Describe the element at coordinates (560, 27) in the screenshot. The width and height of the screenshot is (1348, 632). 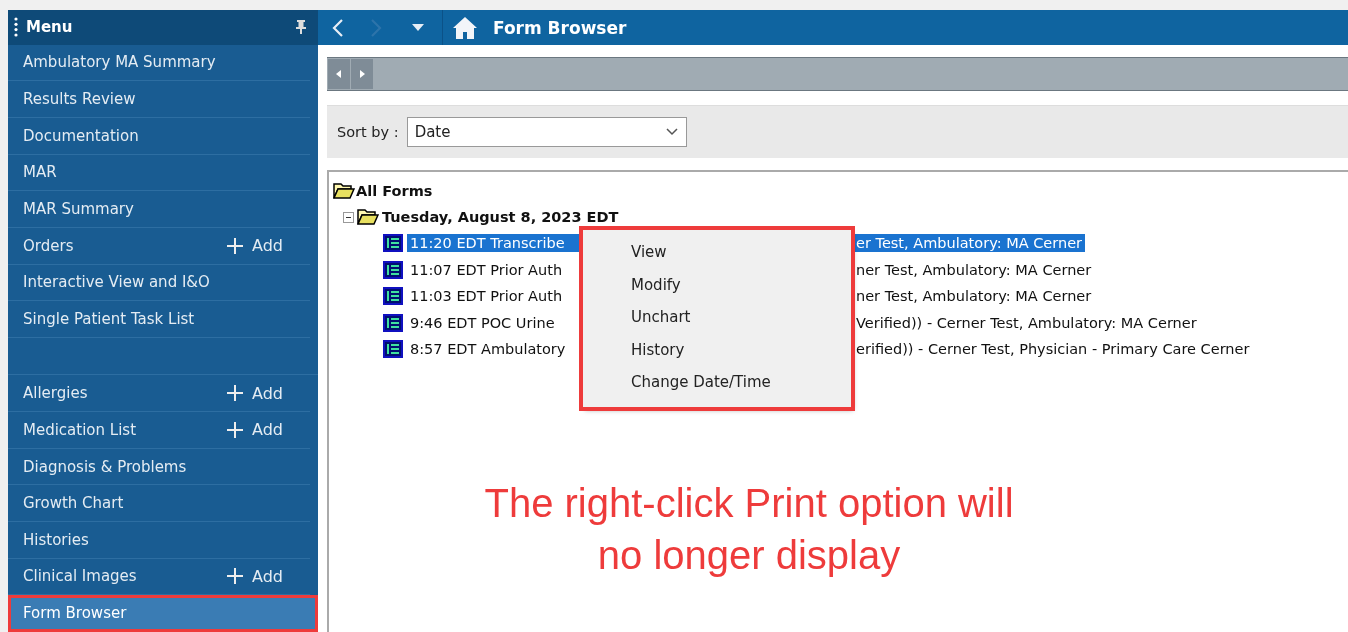
I see `page-title: Form Browser` at that location.